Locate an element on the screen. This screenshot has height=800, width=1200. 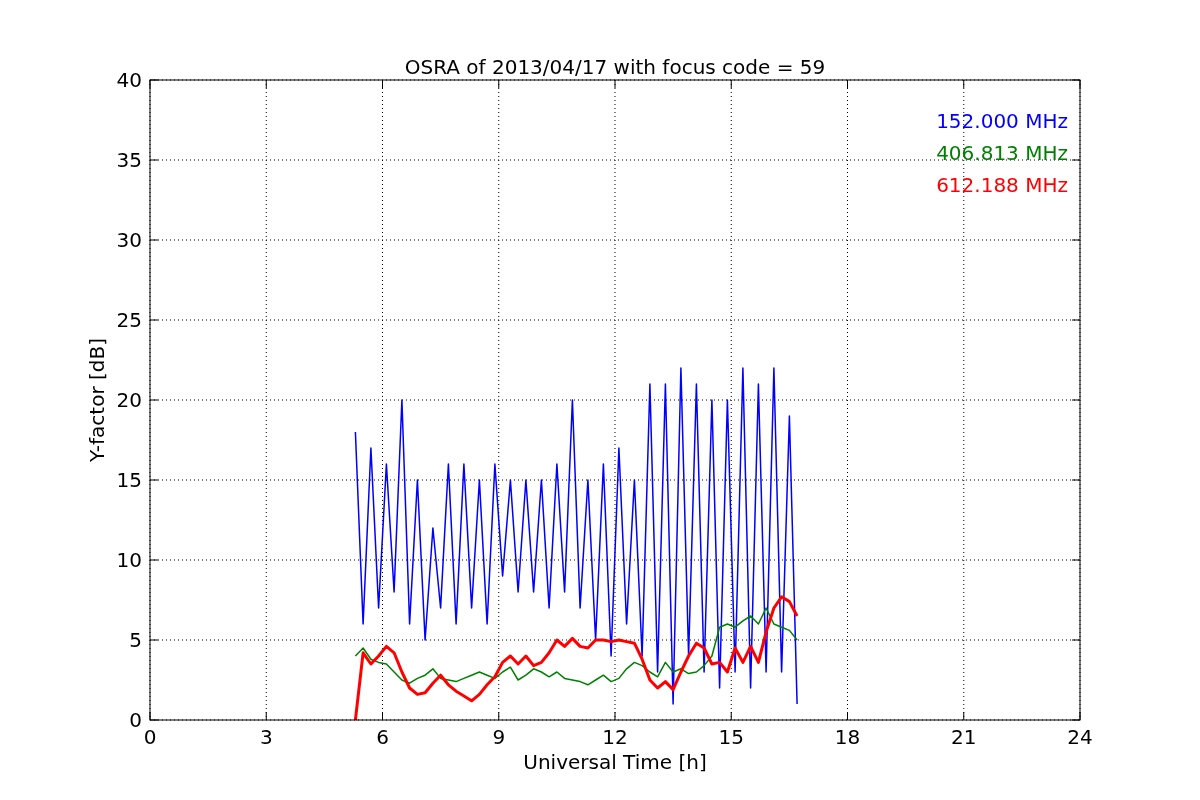
legend-label: 152.000 MHz is located at coordinates (1002, 121).